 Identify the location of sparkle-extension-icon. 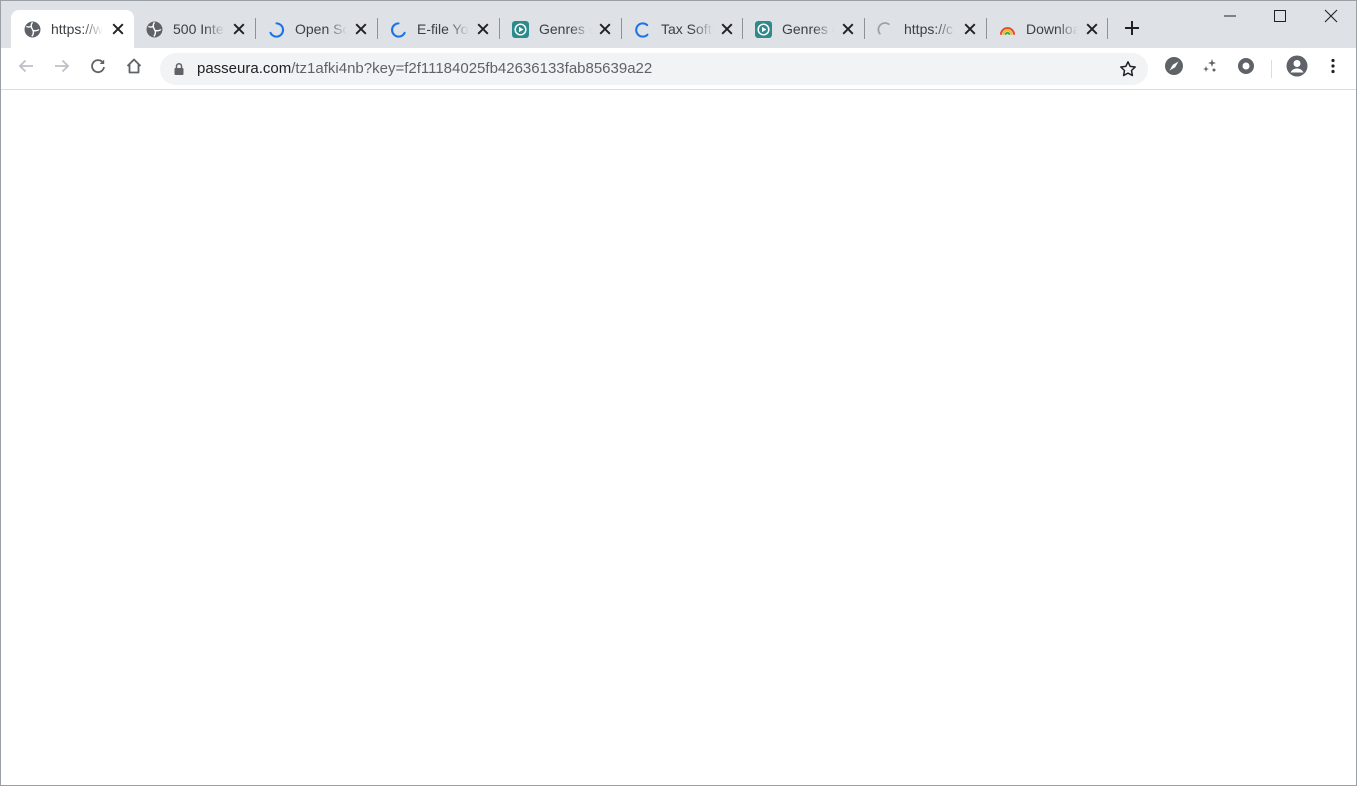
(1210, 68).